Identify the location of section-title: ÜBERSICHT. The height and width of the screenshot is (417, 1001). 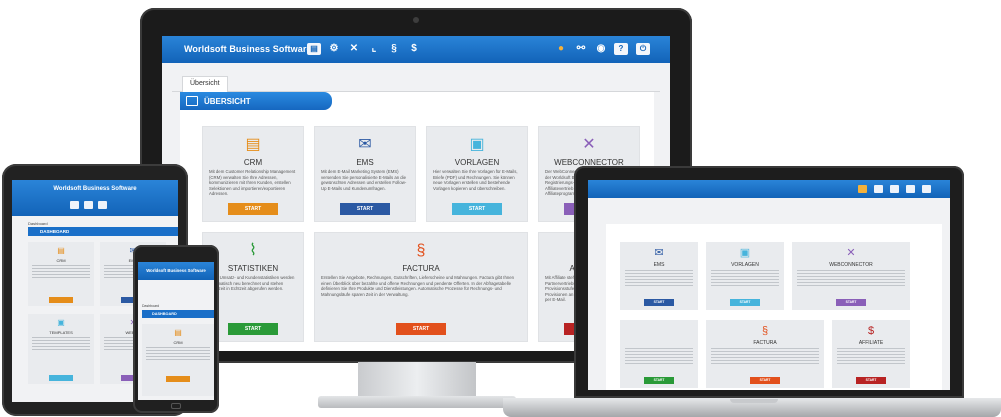
(227, 101).